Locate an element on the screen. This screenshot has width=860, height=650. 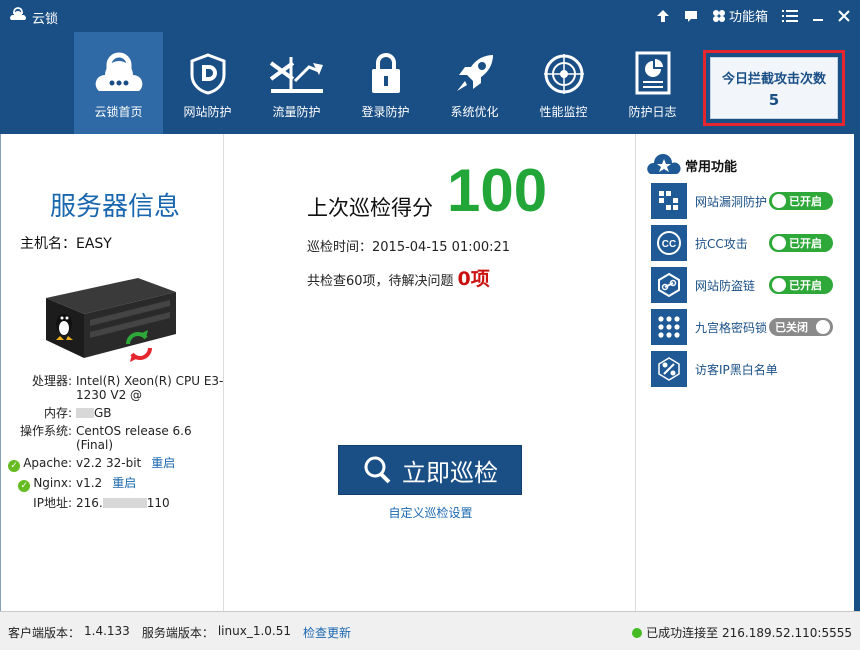
custom-scan-link: 自定义巡检设置 is located at coordinates (430, 512).